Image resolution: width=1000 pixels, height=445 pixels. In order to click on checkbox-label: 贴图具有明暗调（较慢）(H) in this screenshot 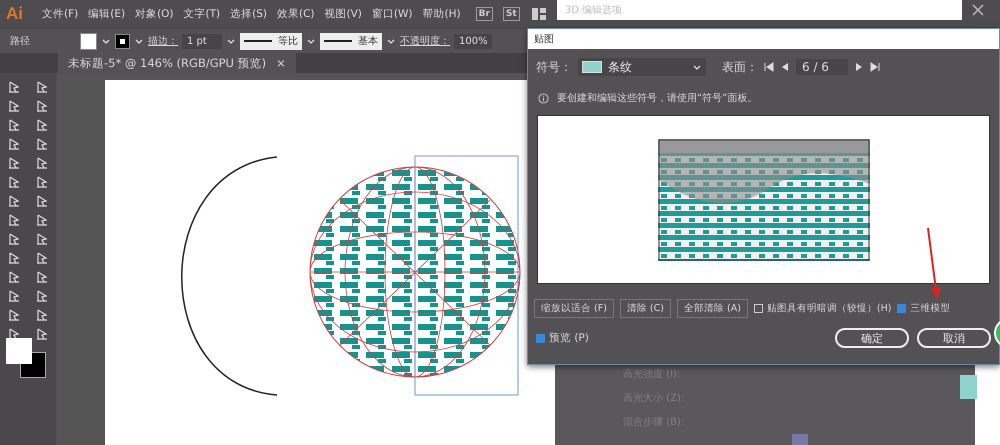, I will do `click(829, 308)`.